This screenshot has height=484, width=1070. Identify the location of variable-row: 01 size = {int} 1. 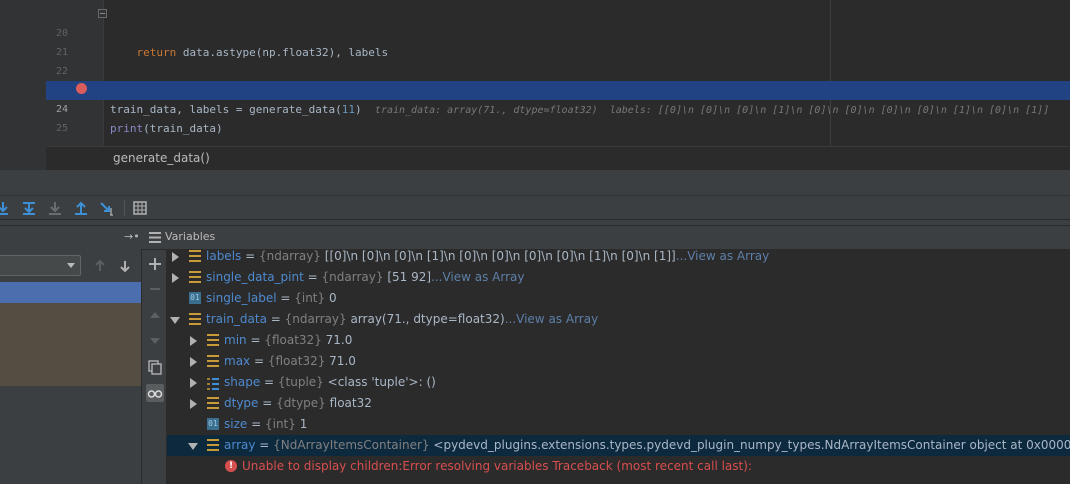
(618, 424).